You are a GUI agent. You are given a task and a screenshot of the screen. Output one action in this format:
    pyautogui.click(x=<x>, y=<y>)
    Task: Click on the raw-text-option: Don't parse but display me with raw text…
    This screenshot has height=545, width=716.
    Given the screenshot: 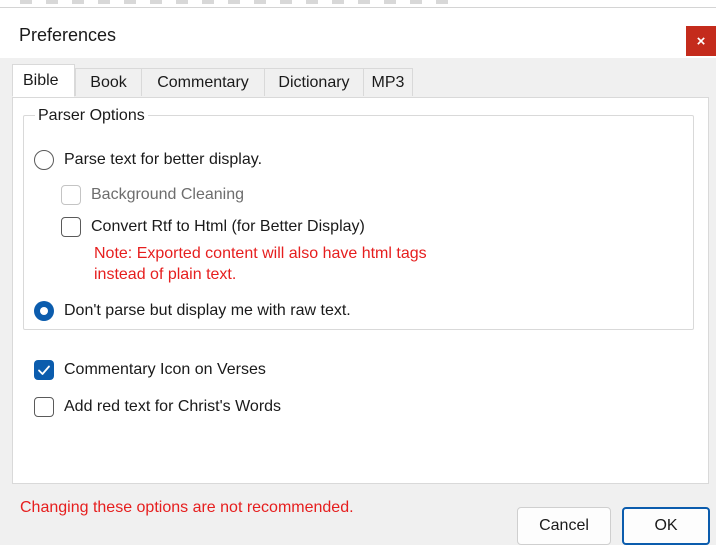 What is the action you would take?
    pyautogui.click(x=192, y=311)
    